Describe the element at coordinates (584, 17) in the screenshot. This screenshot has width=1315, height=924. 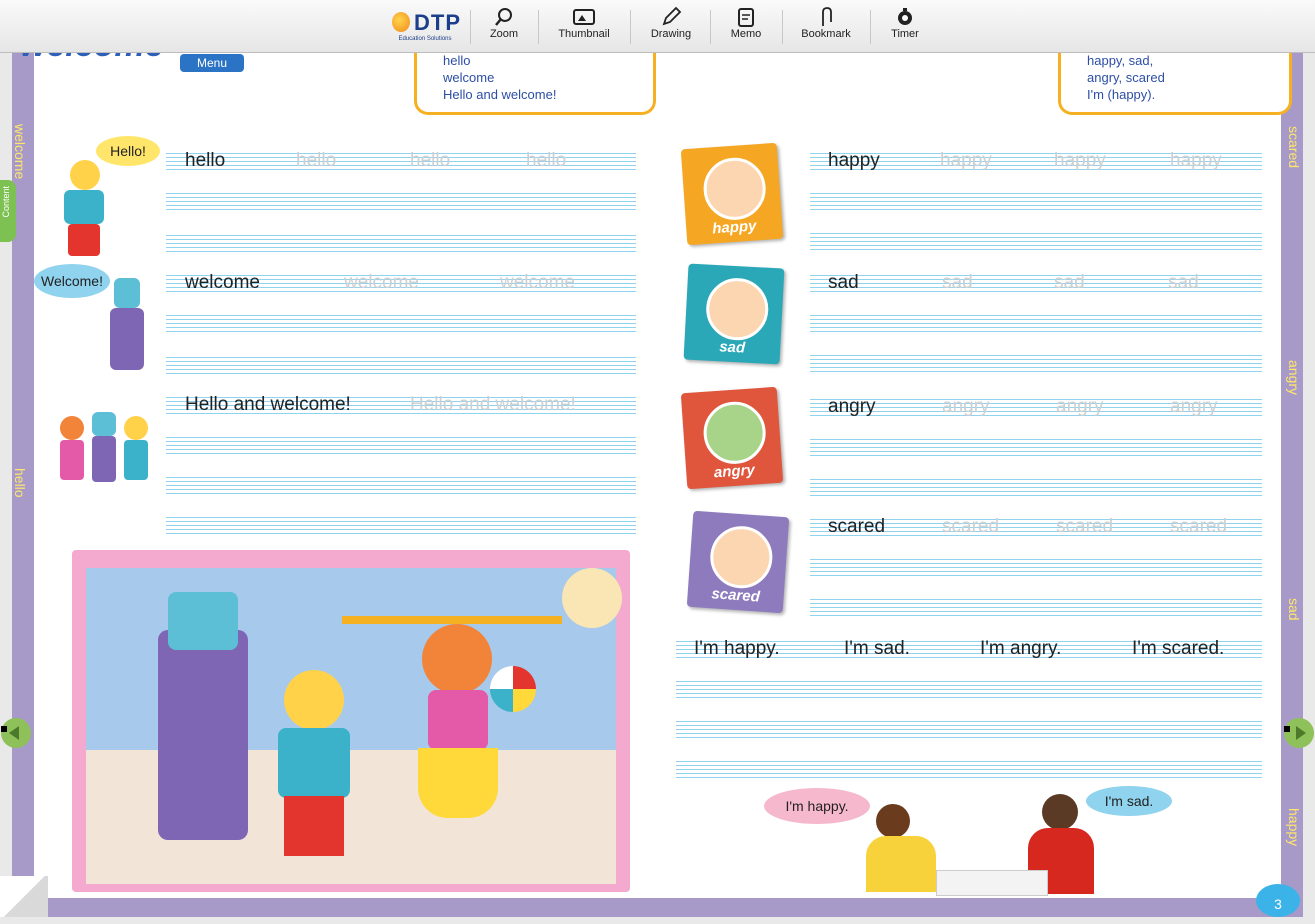
I see `thumbnail-icon` at that location.